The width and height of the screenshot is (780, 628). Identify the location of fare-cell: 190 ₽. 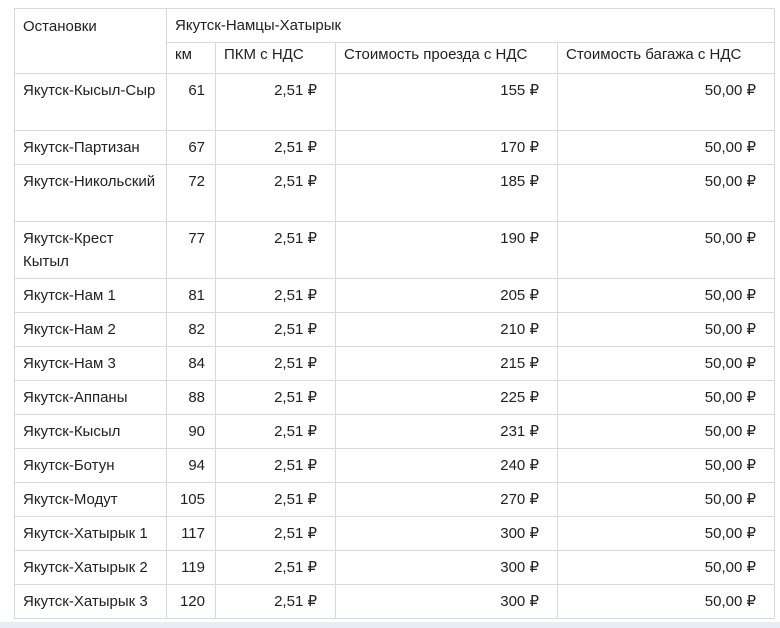
(446, 250).